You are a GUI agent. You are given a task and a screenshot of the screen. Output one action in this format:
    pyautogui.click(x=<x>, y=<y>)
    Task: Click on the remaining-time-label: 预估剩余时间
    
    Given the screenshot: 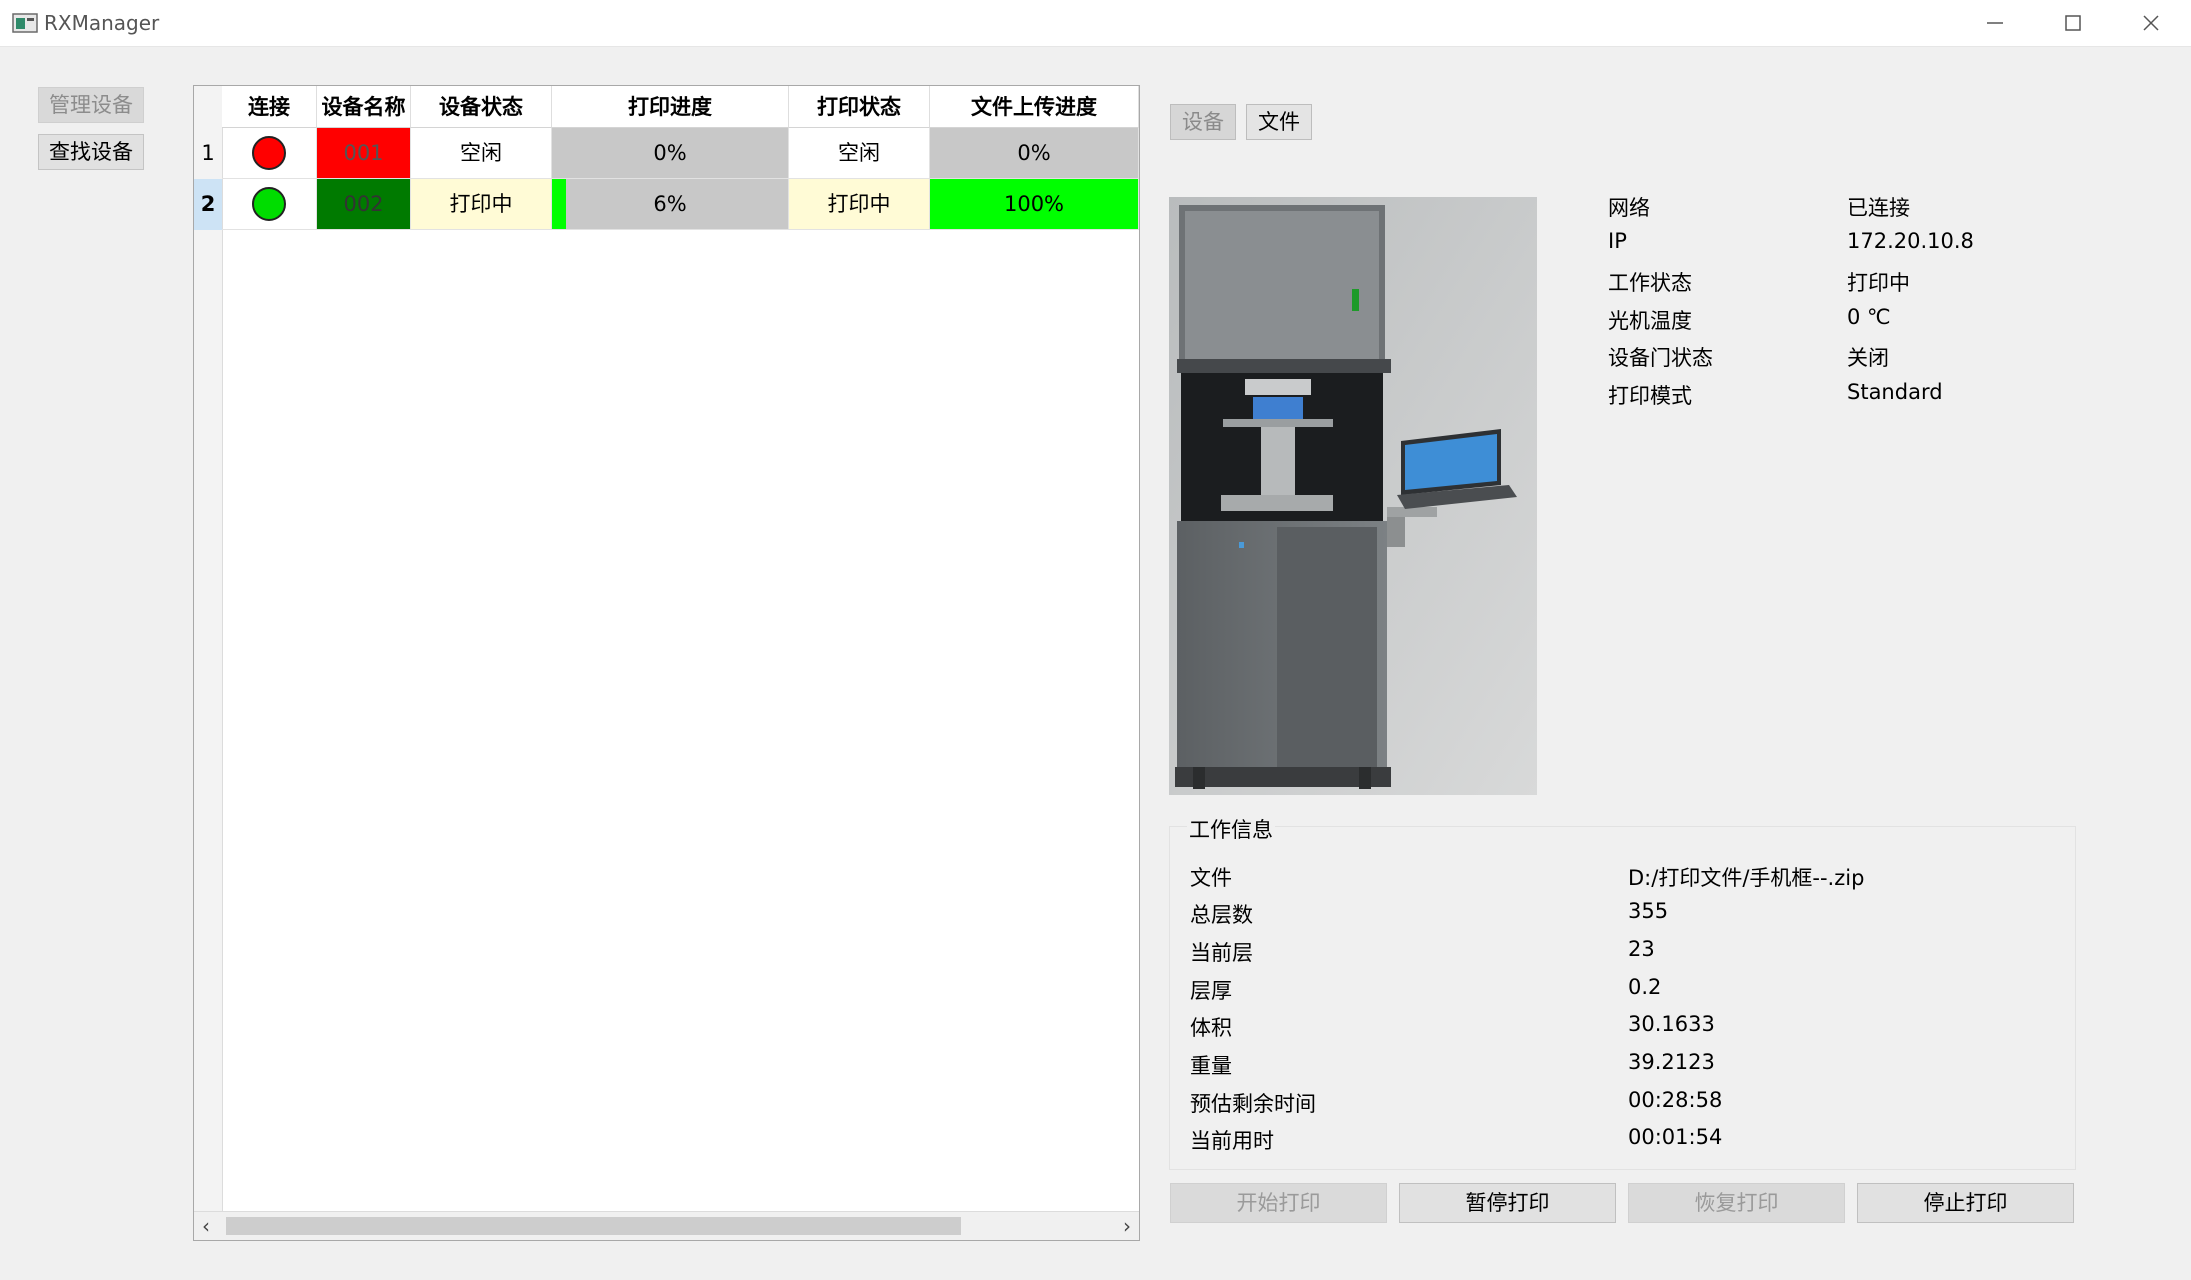 What is the action you would take?
    pyautogui.click(x=1253, y=1104)
    